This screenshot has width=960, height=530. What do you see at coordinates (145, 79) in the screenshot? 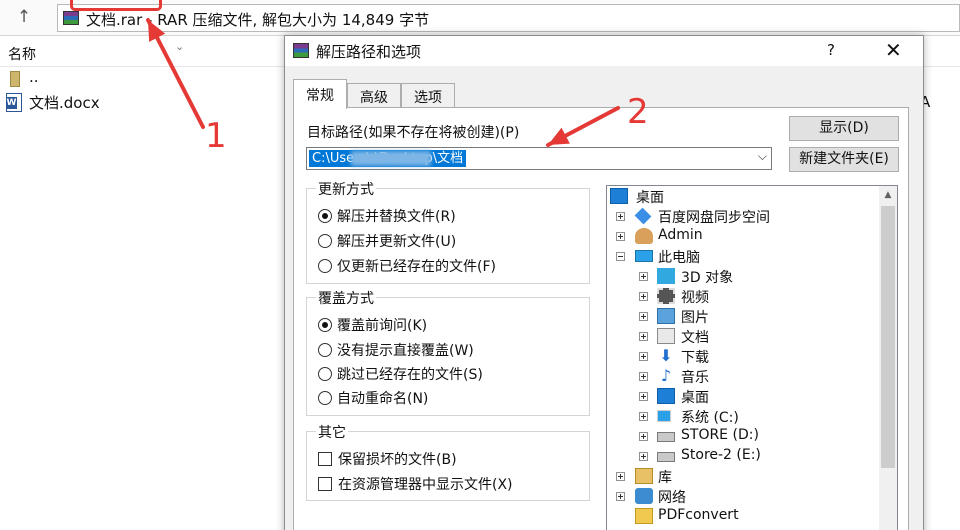
I see `list-item-parent-folder: ..` at bounding box center [145, 79].